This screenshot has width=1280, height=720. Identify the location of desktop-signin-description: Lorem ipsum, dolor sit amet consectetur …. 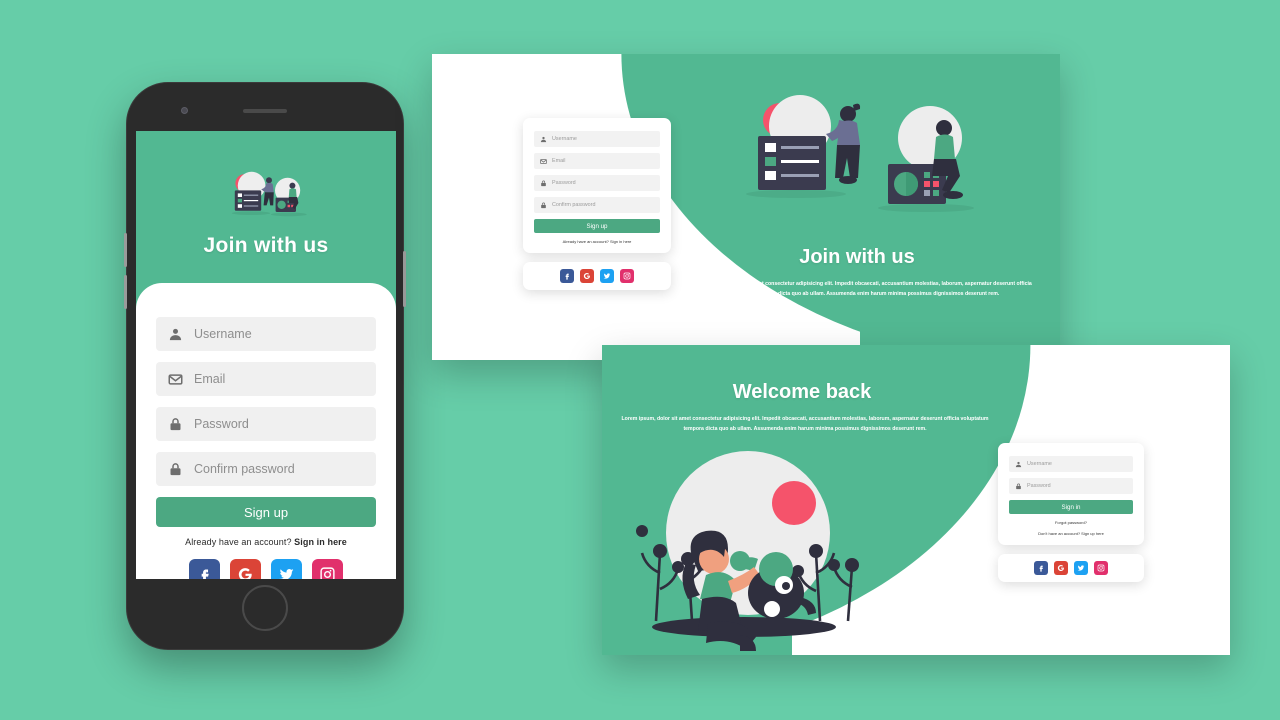
(805, 424).